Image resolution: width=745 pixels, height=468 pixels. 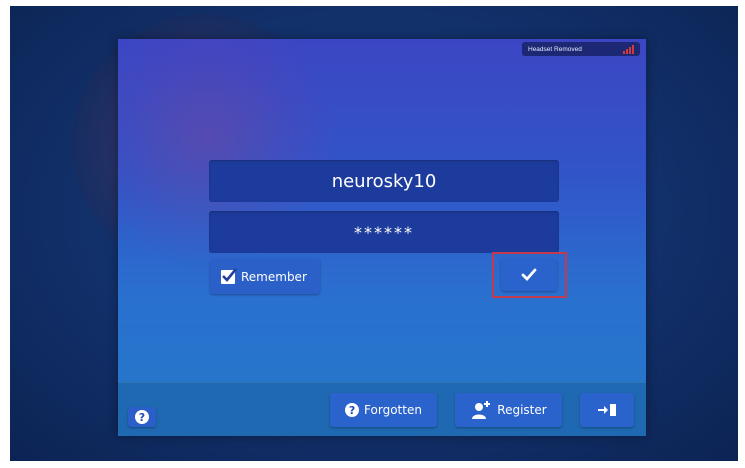 I want to click on help-button: ?, so click(x=142, y=417).